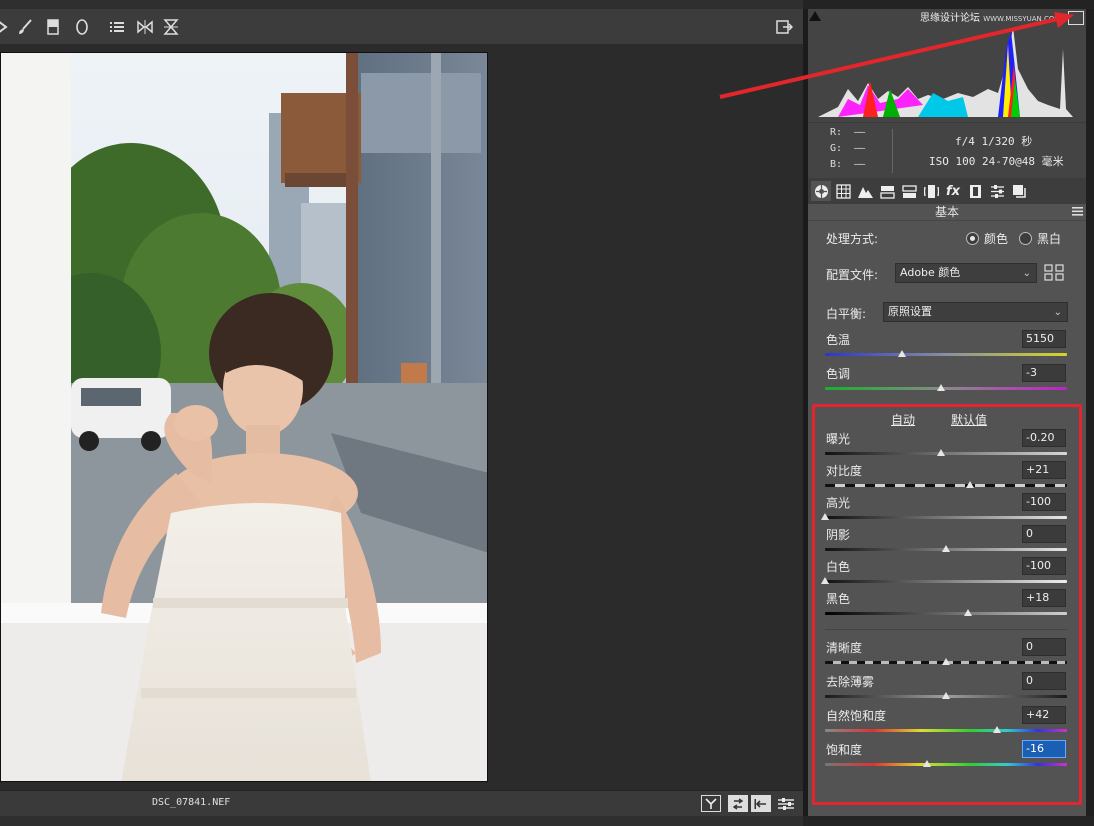  What do you see at coordinates (996, 161) in the screenshot?
I see `lens-readout: ISO 100 24-70@48 毫米` at bounding box center [996, 161].